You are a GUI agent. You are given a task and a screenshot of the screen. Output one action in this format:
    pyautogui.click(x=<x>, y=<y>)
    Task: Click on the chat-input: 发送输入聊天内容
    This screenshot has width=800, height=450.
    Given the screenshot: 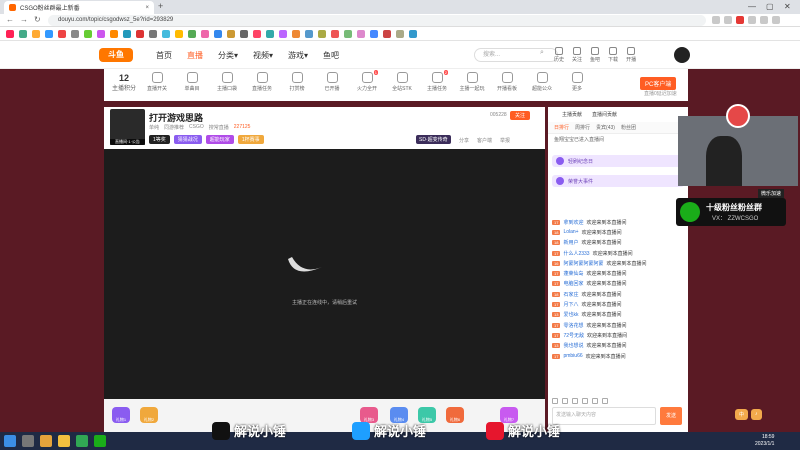 What is the action you would take?
    pyautogui.click(x=604, y=416)
    